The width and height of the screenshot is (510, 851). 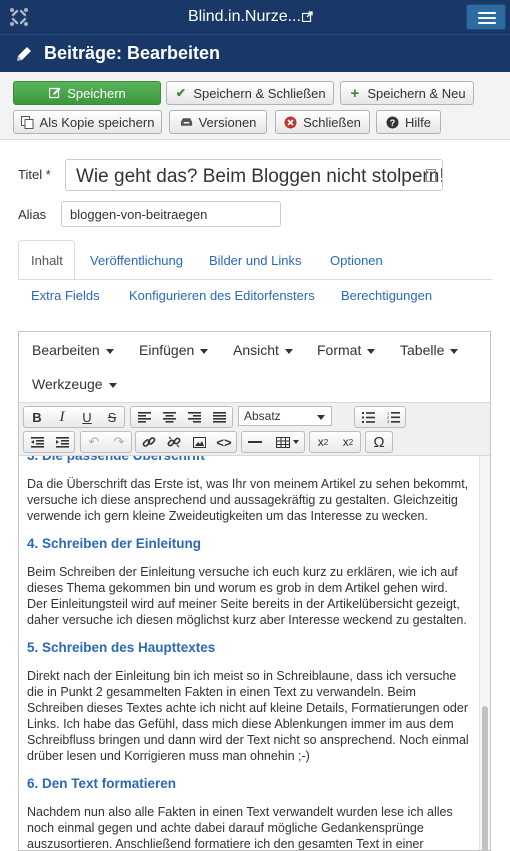 I want to click on block-format-value: Absatz, so click(x=262, y=416).